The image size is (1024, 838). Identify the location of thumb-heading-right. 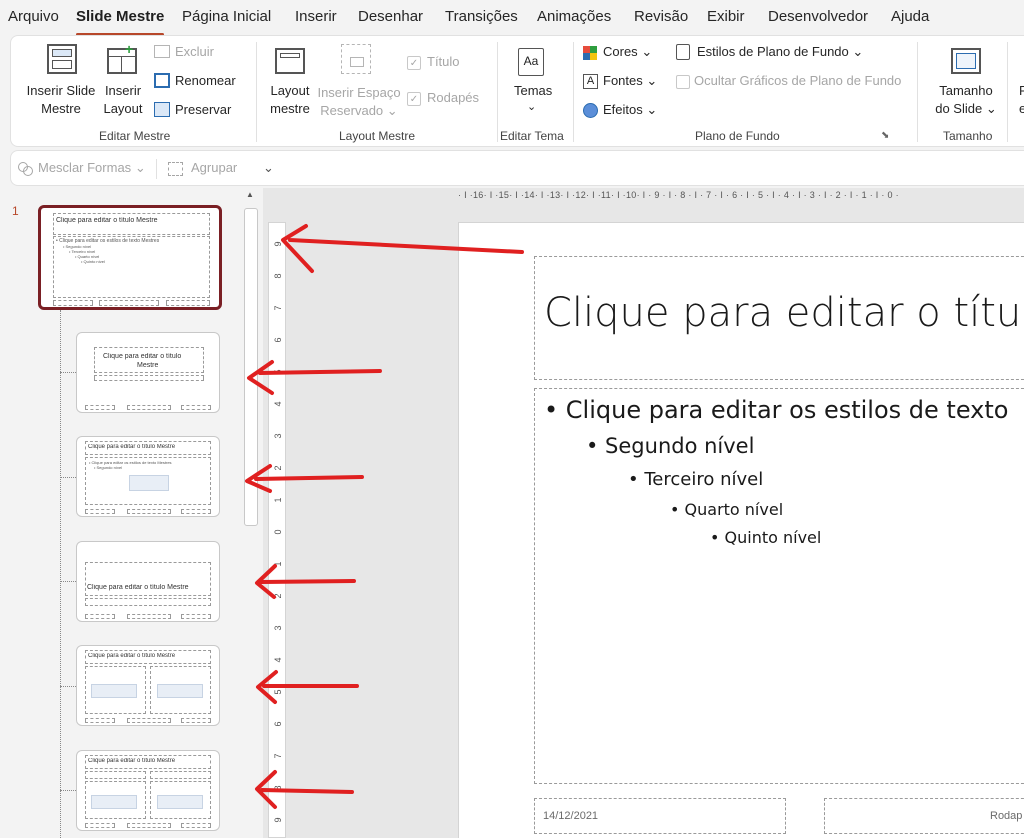
(180, 775).